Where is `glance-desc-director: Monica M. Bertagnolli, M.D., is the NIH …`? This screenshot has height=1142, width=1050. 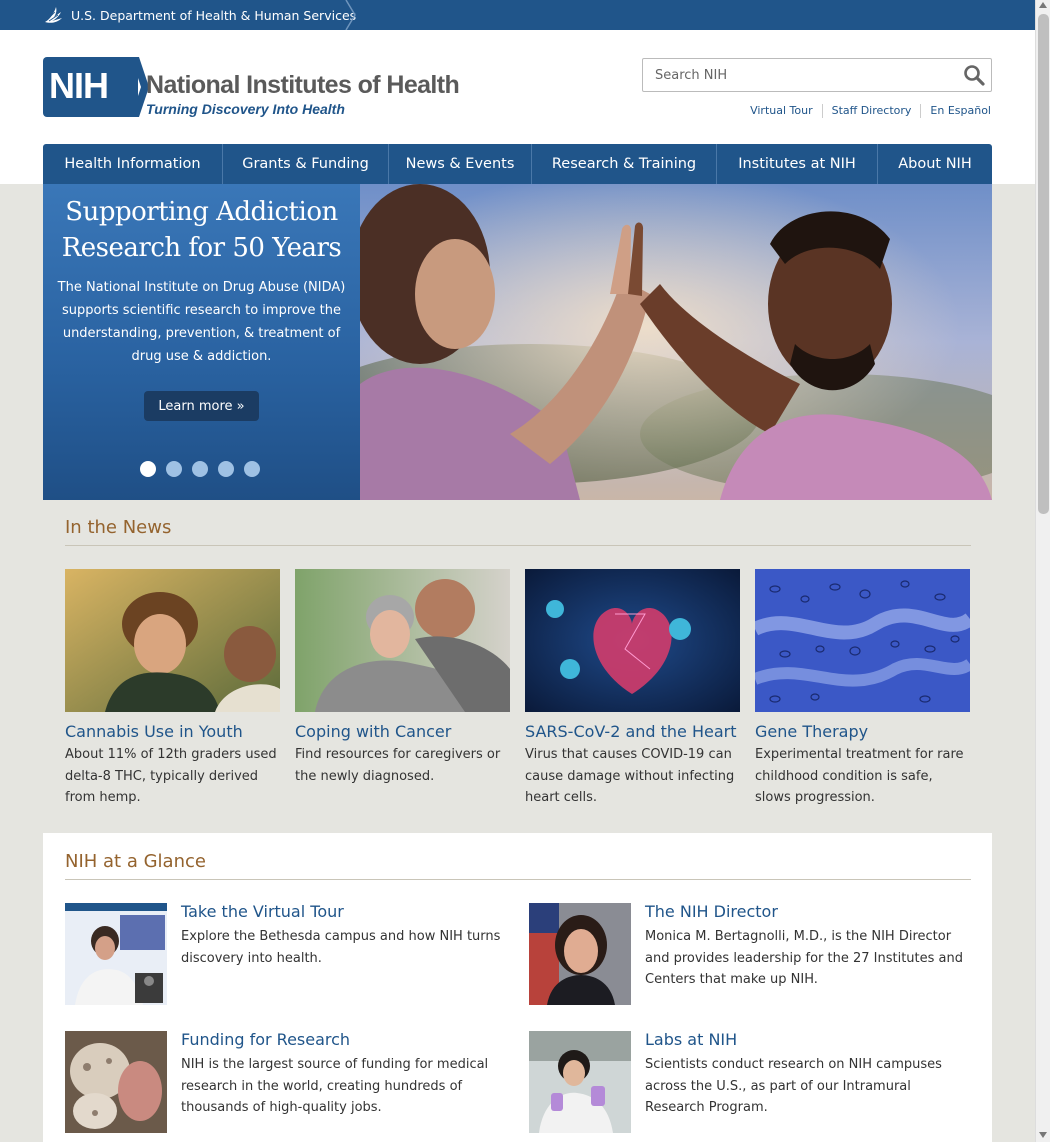 glance-desc-director: Monica M. Bertagnolli, M.D., is the NIH … is located at coordinates (804, 958).